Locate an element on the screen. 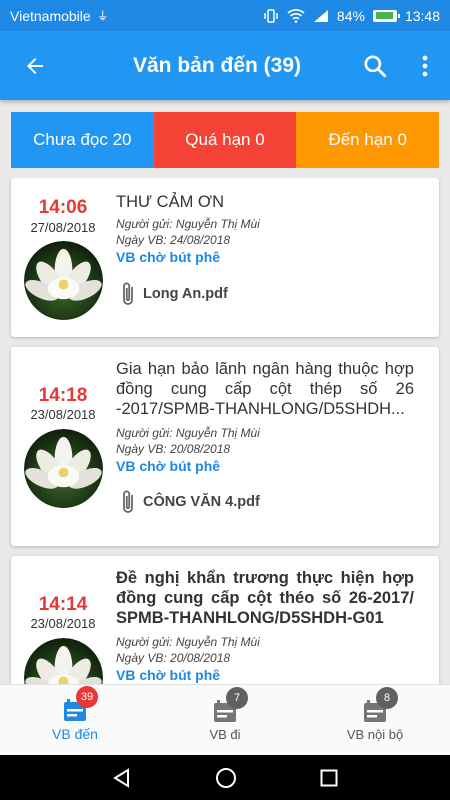  attachment-name: Long An.pdf is located at coordinates (185, 294).